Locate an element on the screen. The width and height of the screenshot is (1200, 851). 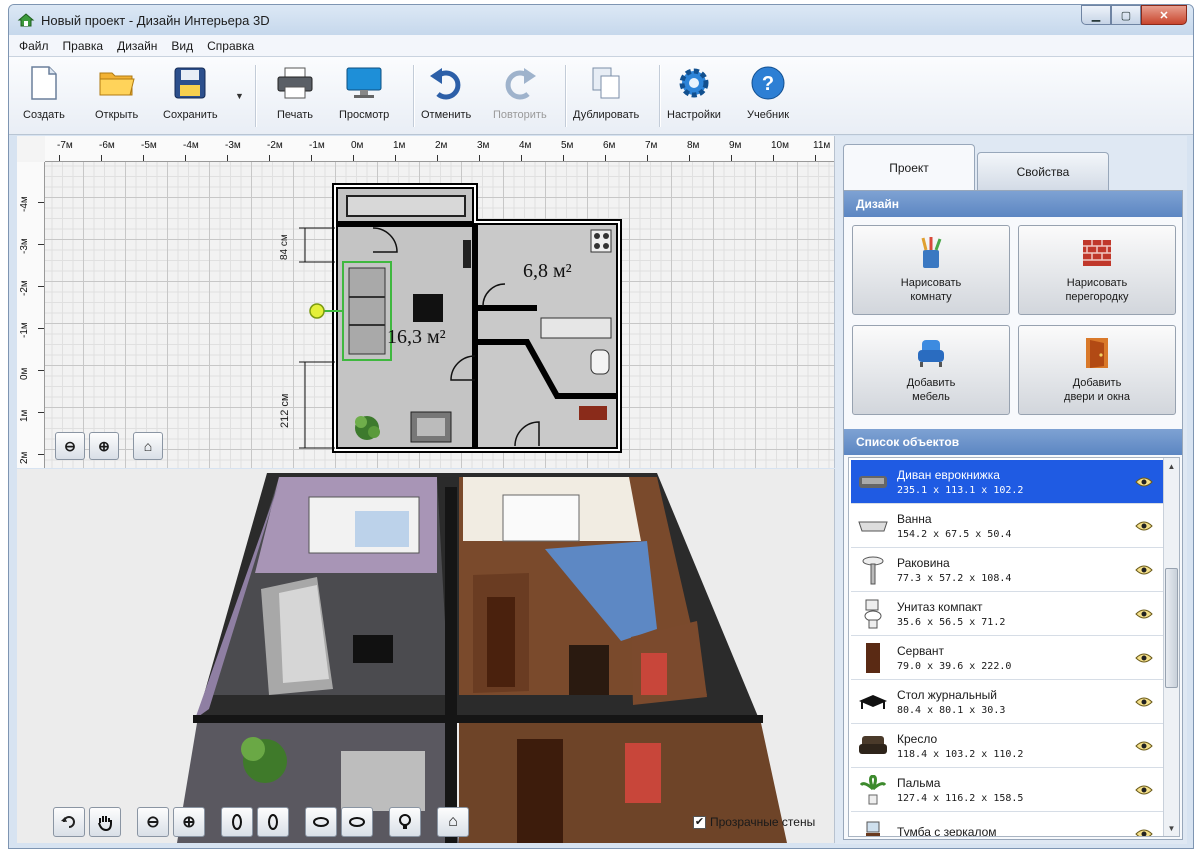
object-list-item: Диван еврокнижка 235.1 x 113.1 x 102.2 is located at coordinates (1007, 482).